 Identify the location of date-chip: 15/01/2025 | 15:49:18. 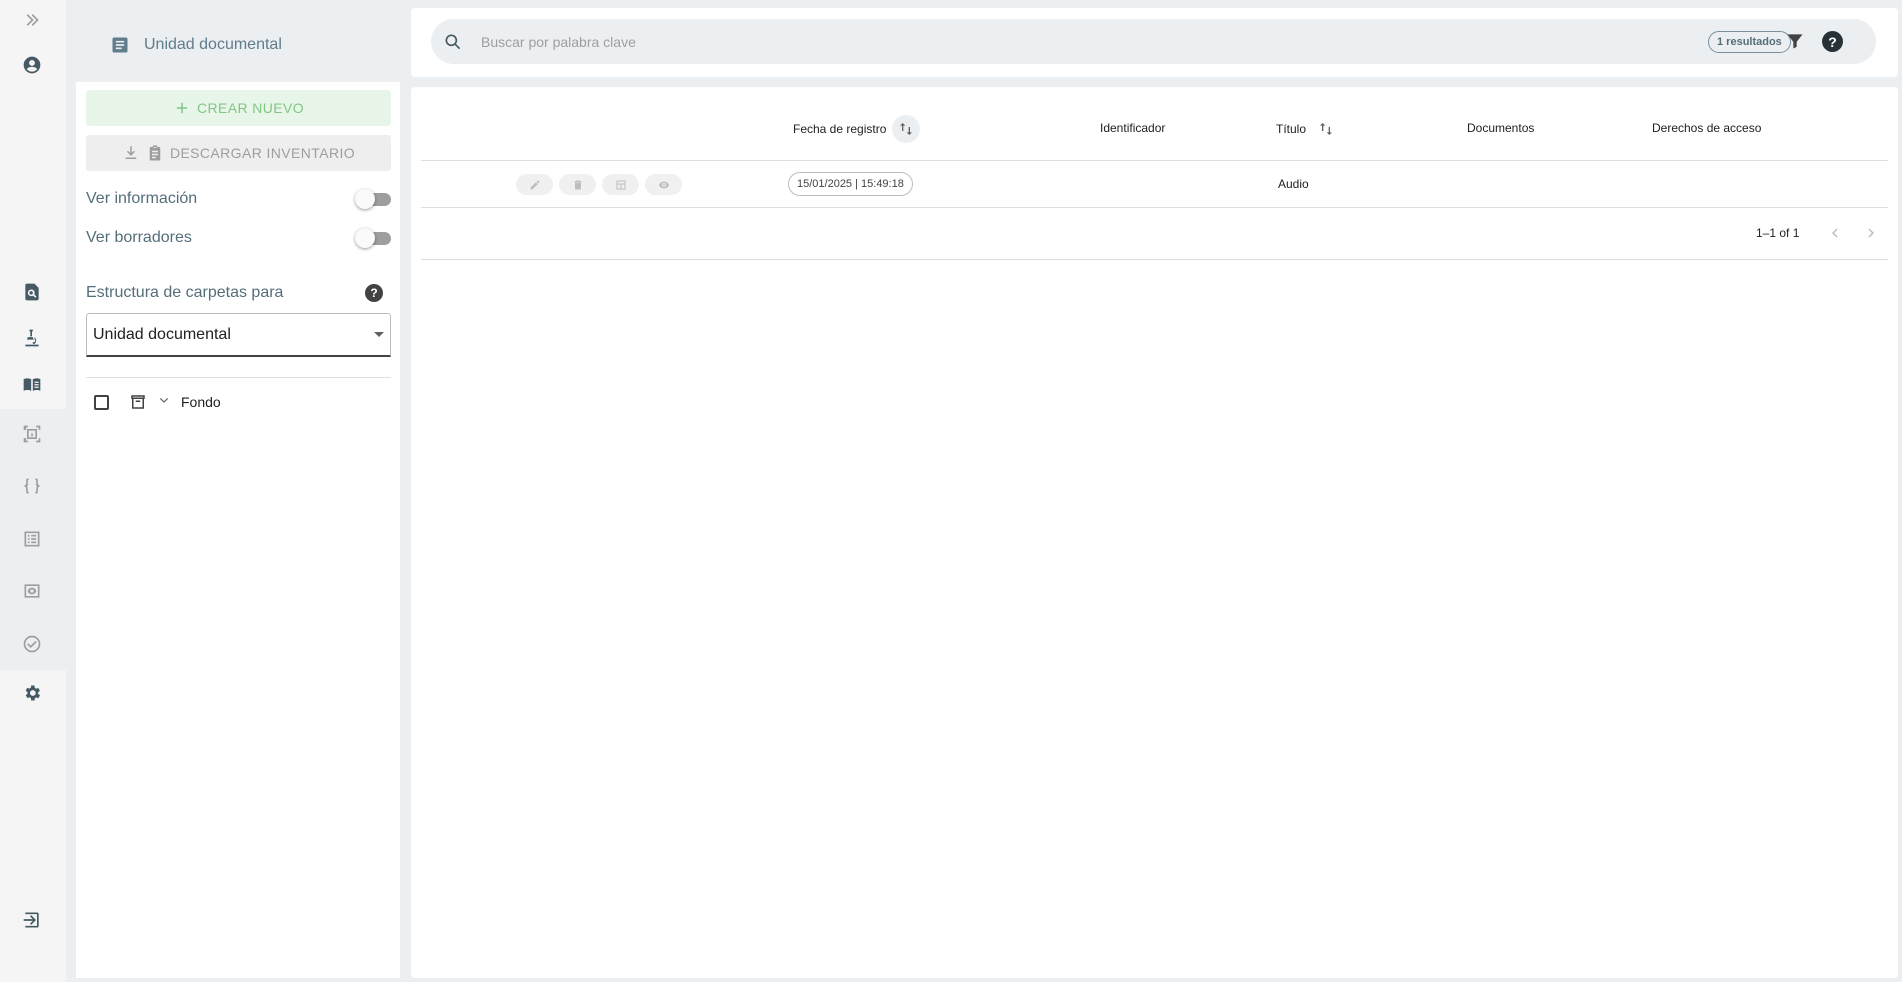
(850, 184).